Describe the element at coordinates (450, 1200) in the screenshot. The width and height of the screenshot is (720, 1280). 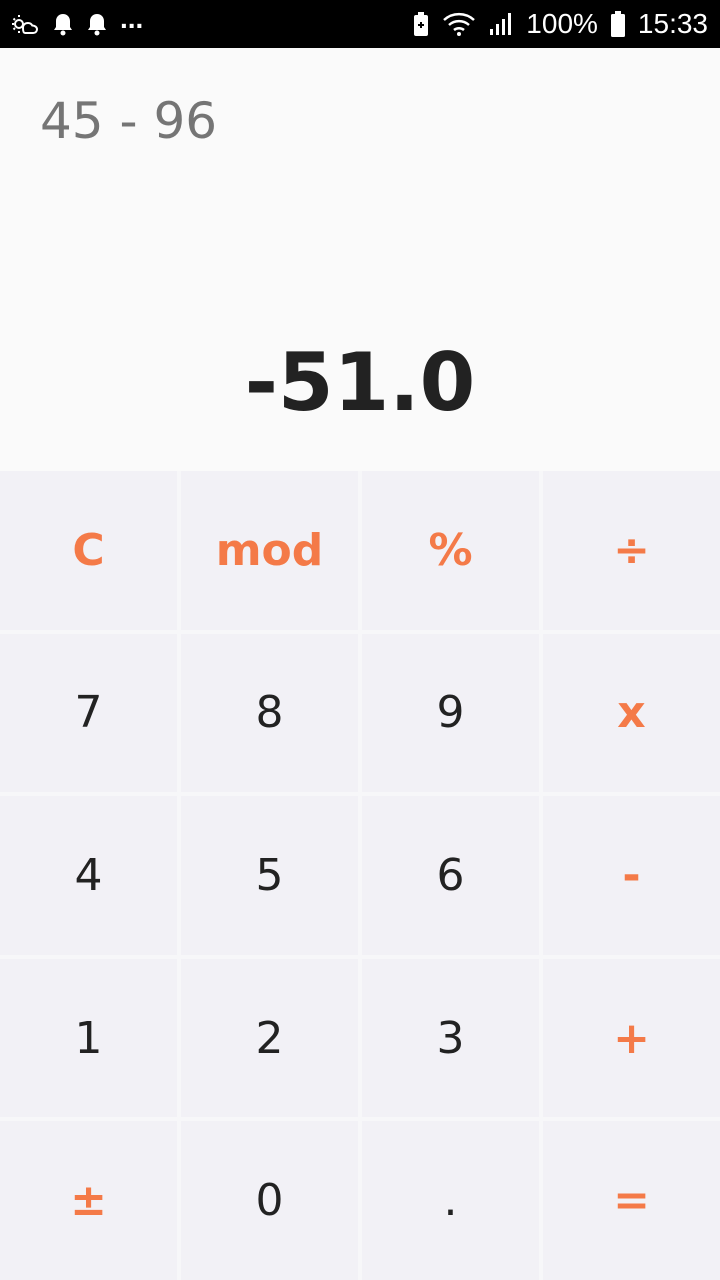
I see `decimal-point-button: .` at that location.